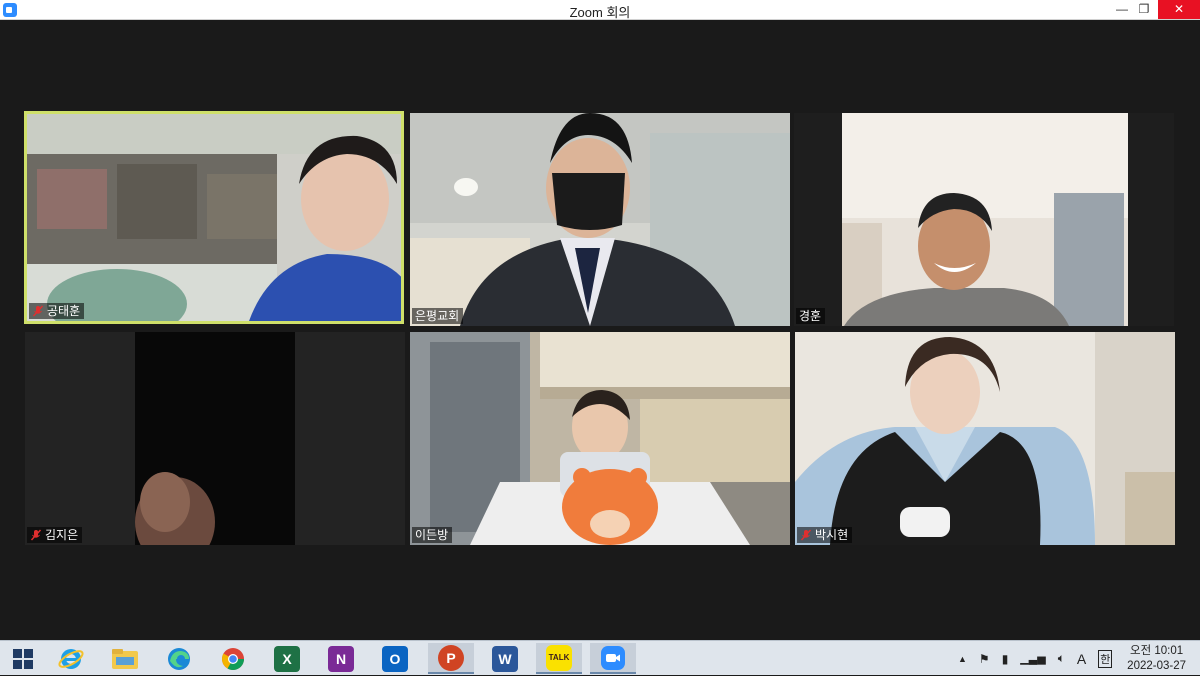  I want to click on video-tile: 공태훈, so click(214, 217).